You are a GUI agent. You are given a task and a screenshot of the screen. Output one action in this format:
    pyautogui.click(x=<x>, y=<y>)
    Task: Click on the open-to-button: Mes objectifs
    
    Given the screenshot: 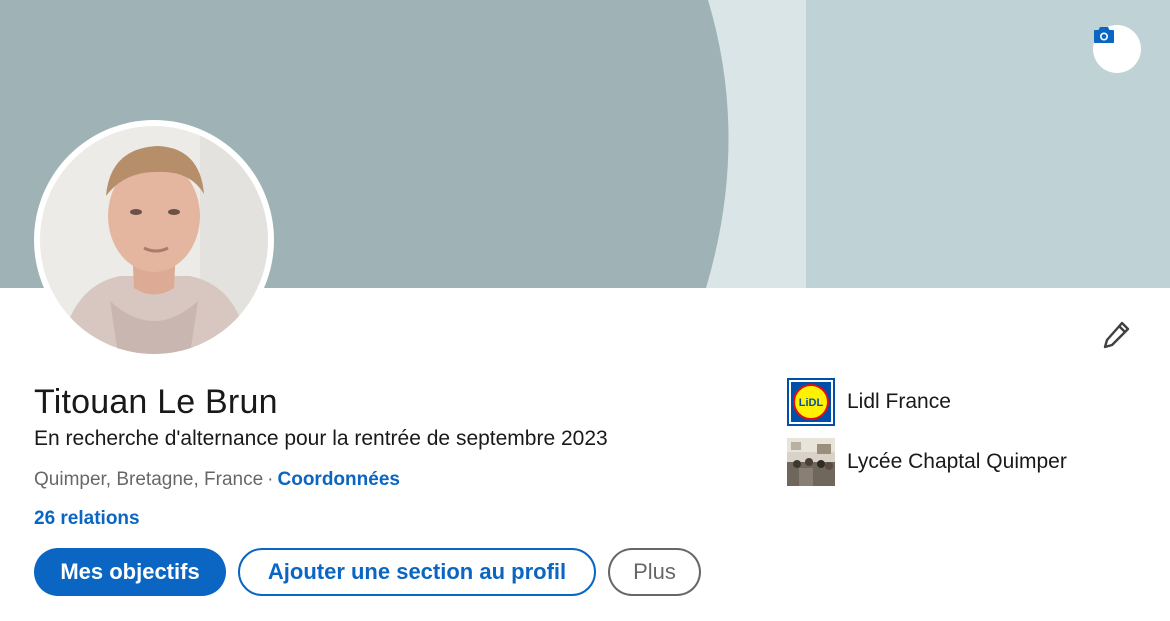 What is the action you would take?
    pyautogui.click(x=130, y=572)
    